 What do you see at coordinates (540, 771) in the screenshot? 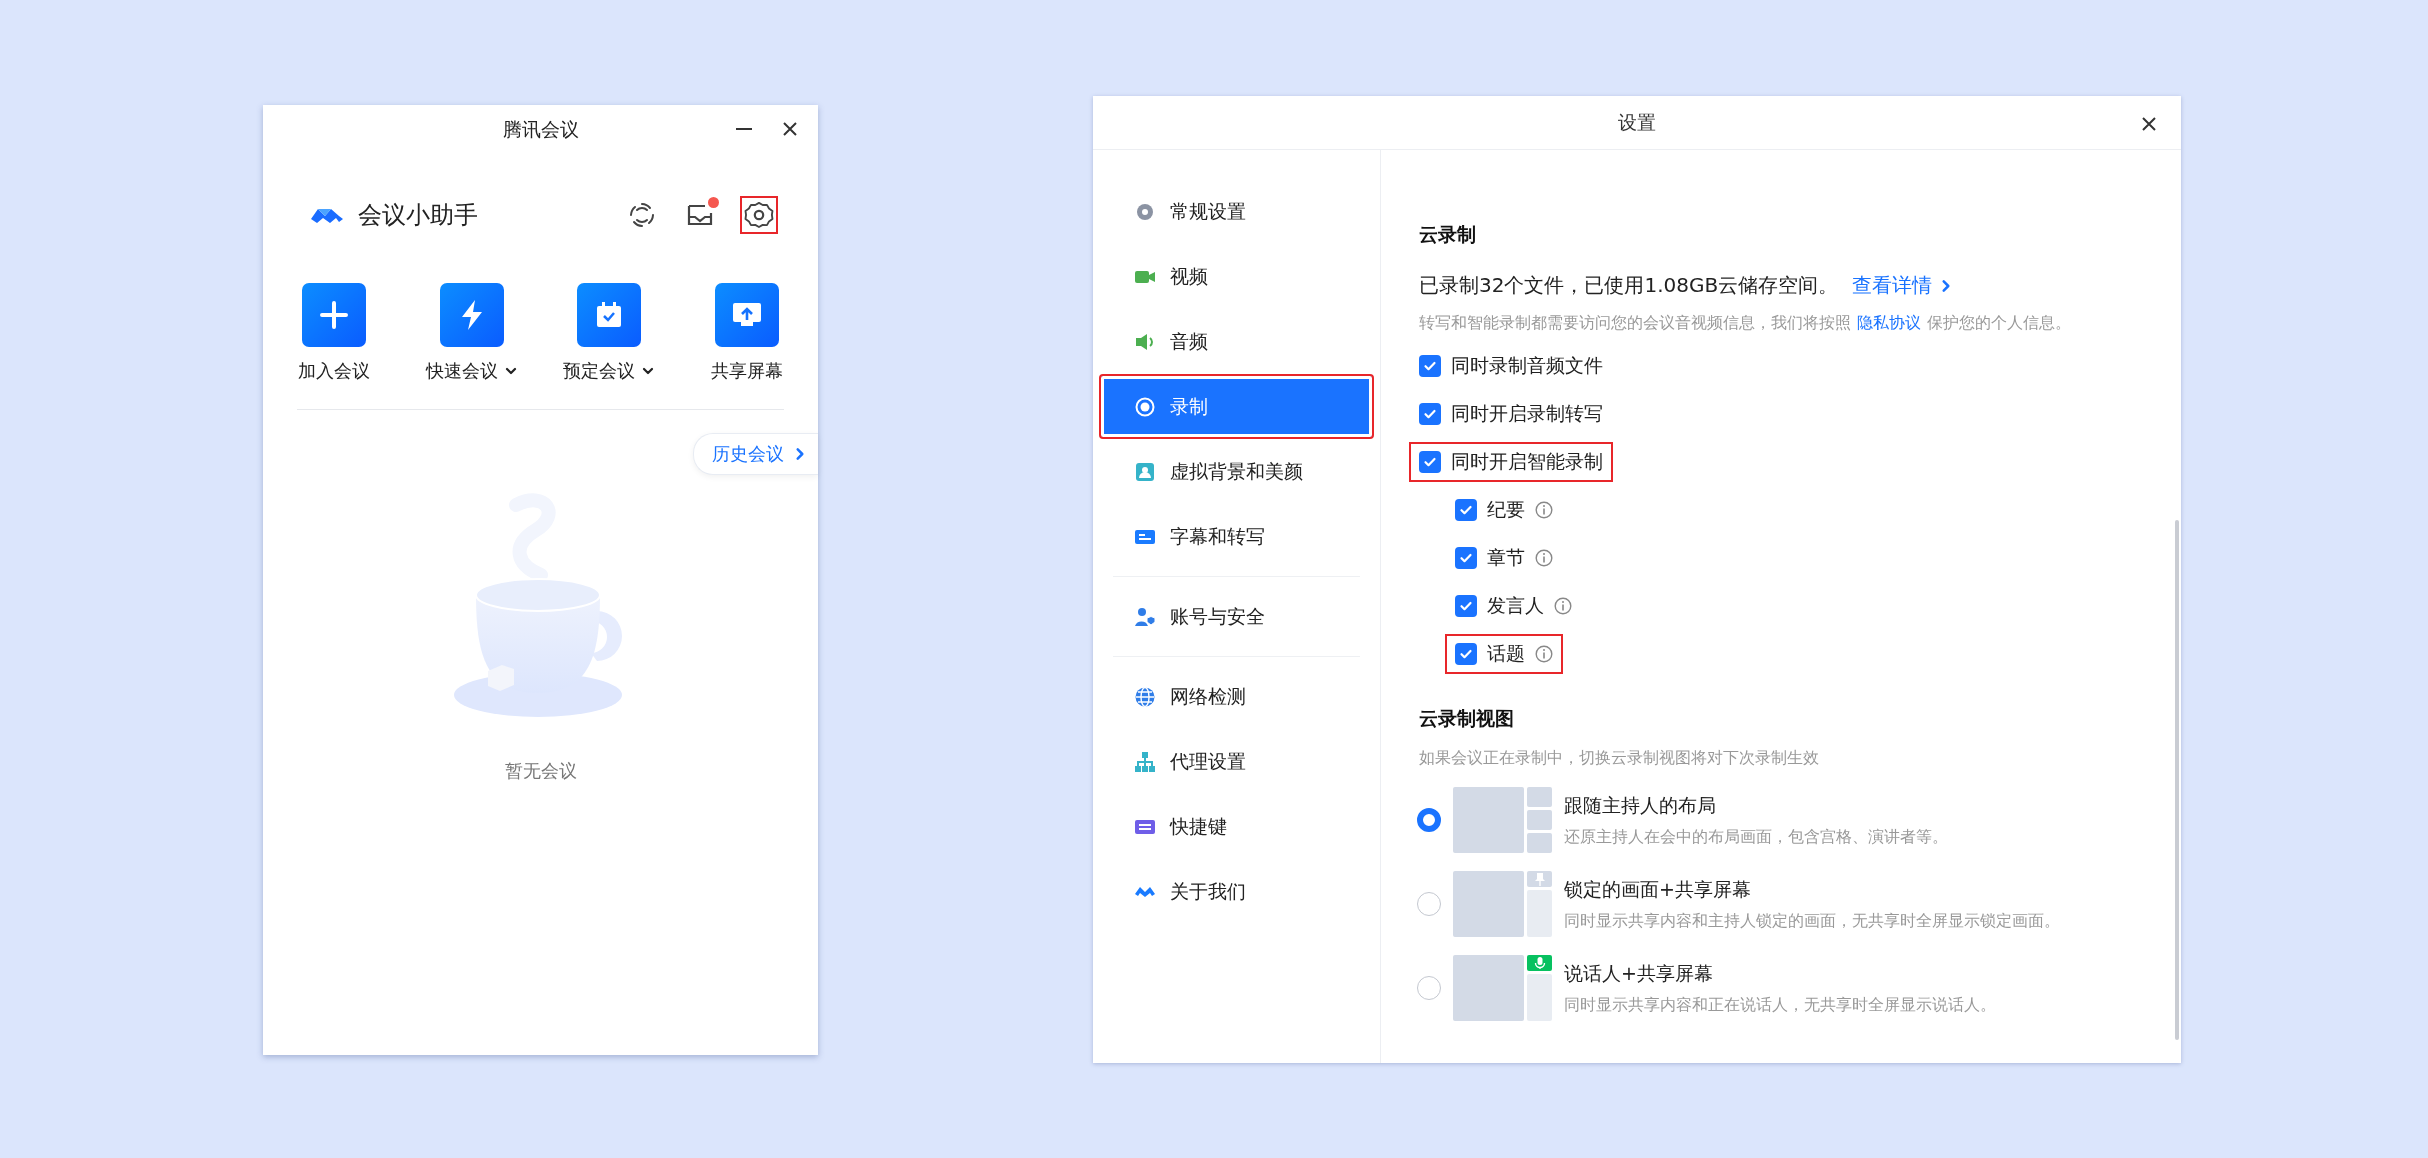
I see `empty-state-text: 暂无会议` at bounding box center [540, 771].